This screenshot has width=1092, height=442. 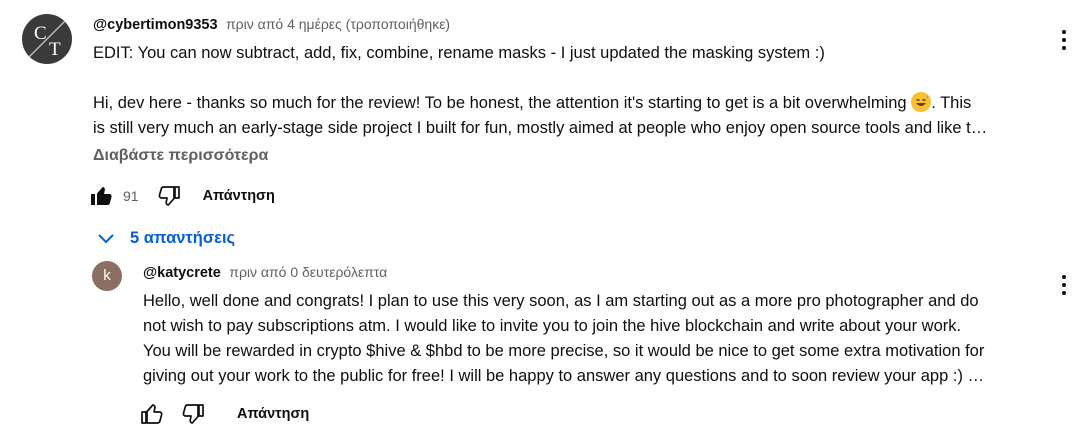 What do you see at coordinates (40, 33) in the screenshot?
I see `svg-text: C` at bounding box center [40, 33].